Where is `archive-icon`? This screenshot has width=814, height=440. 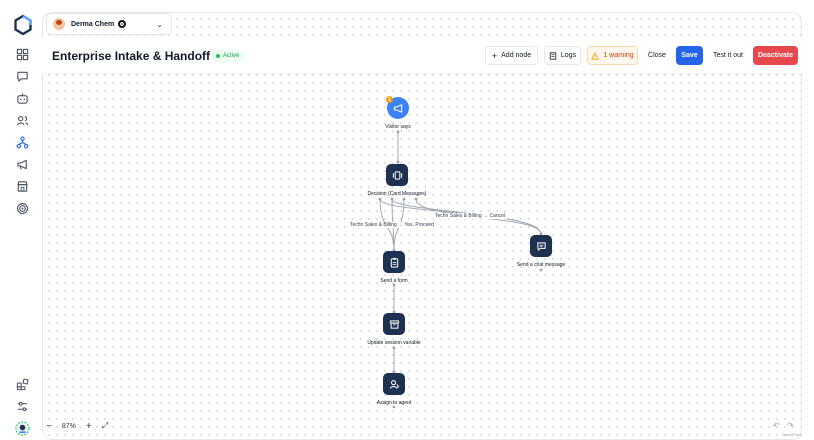 archive-icon is located at coordinates (394, 324).